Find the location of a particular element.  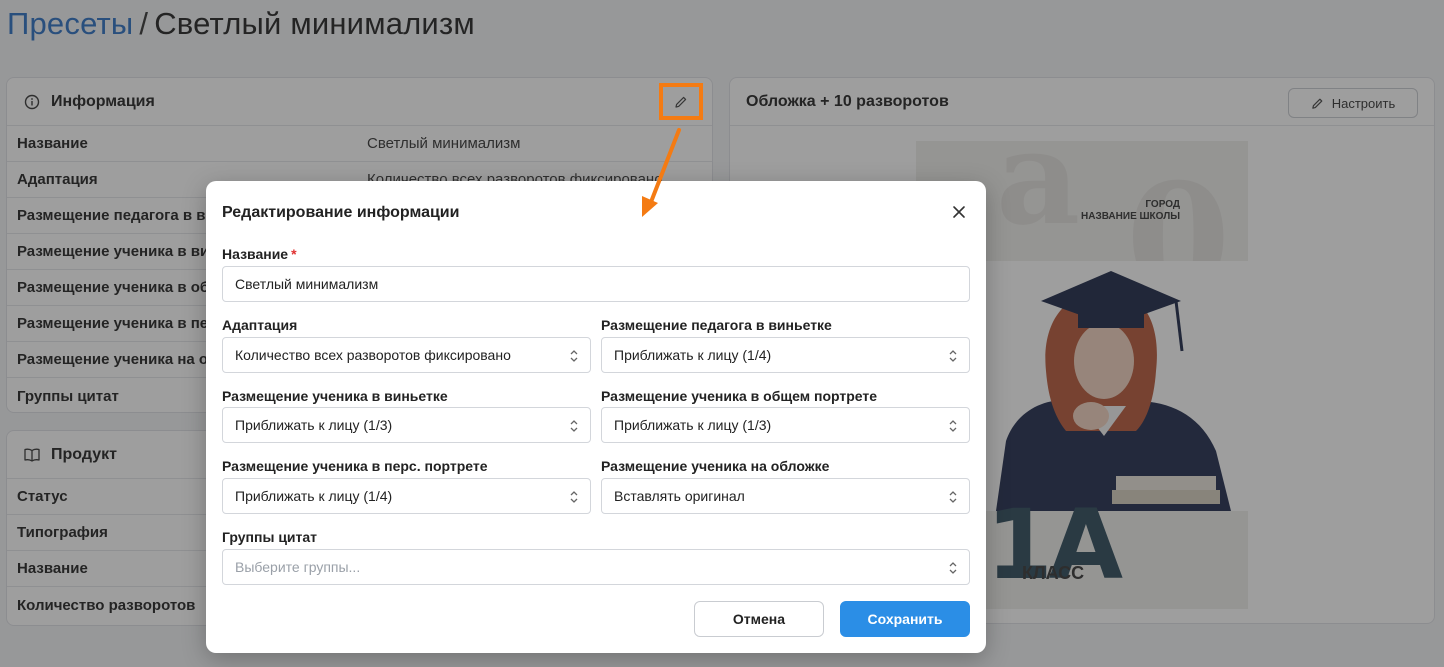

student-group-value: Приближать к лицу (1/3) is located at coordinates (693, 425).